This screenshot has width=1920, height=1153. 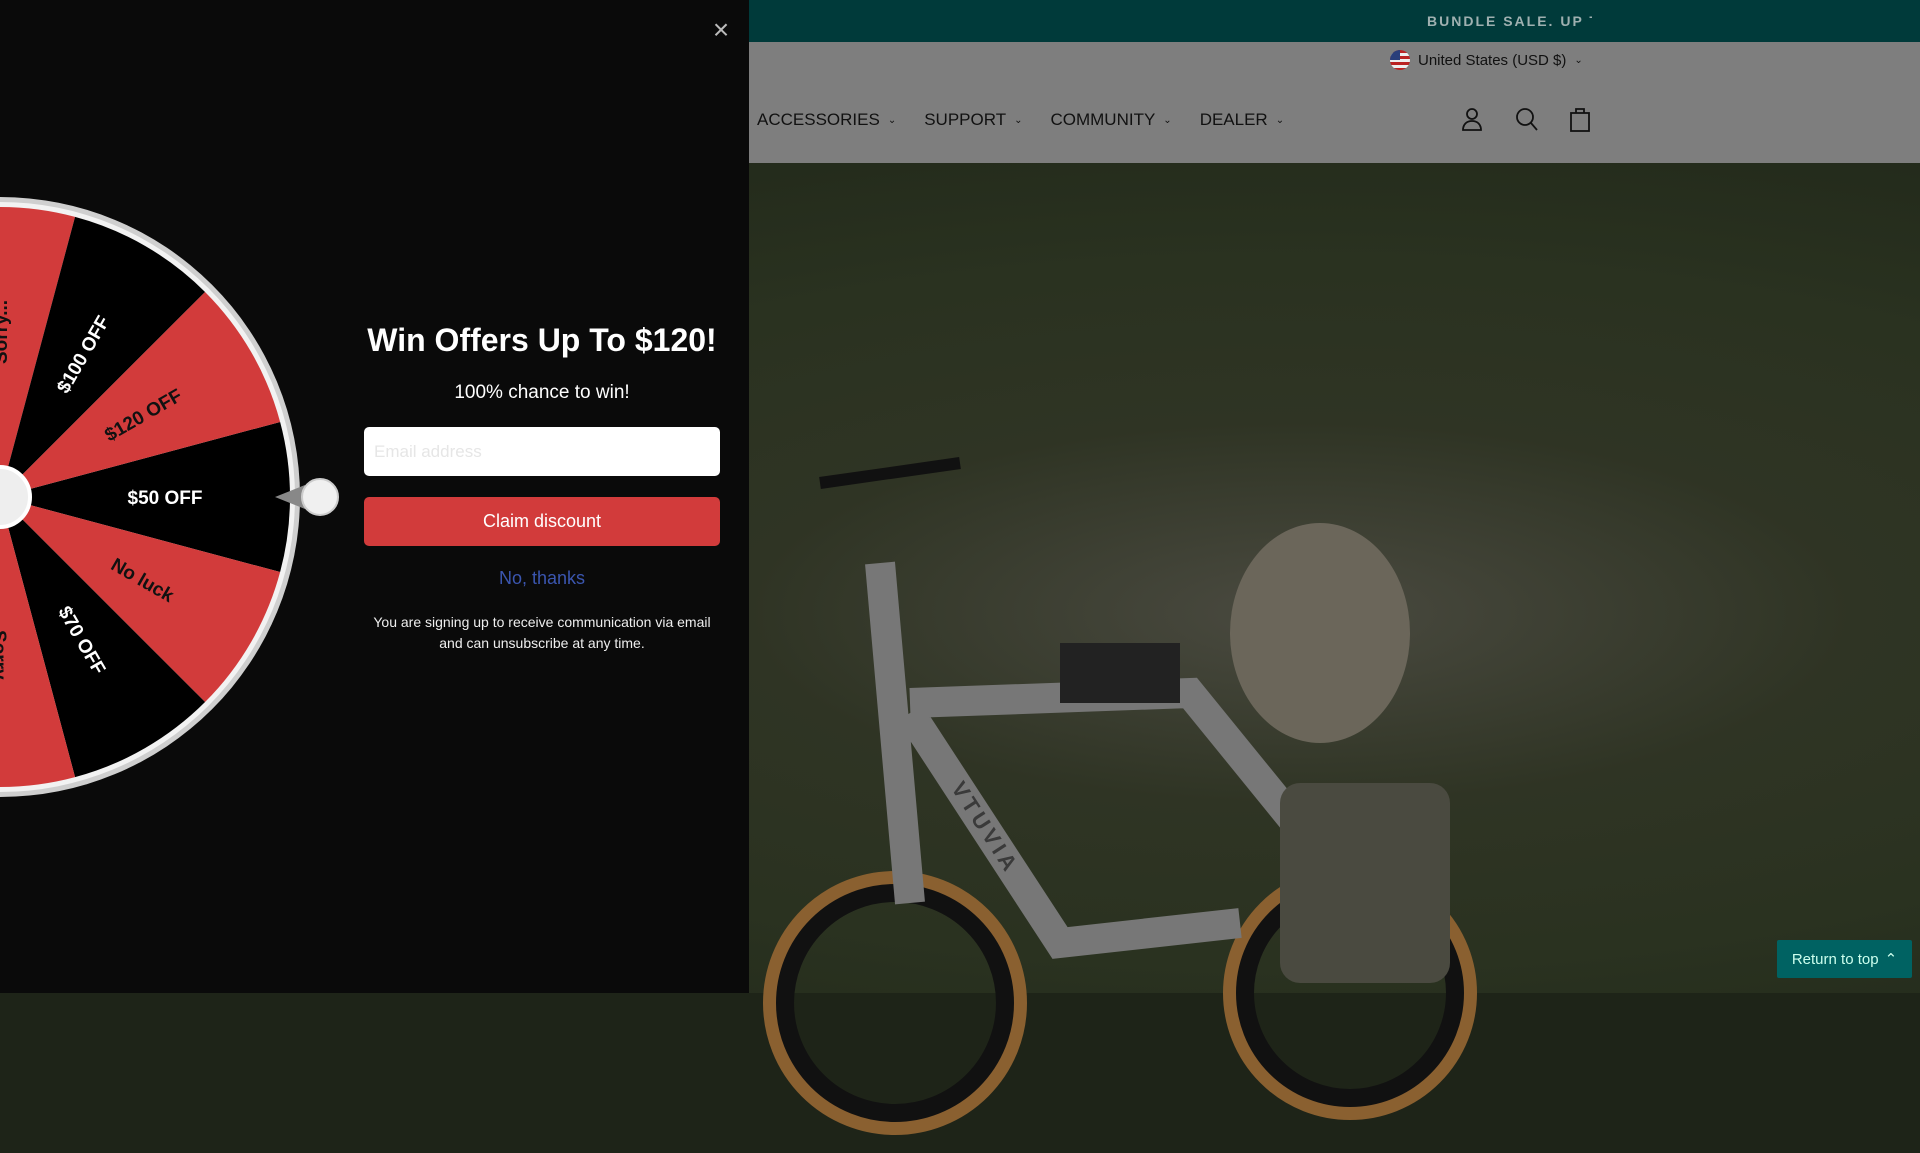 What do you see at coordinates (542, 578) in the screenshot?
I see `no-thanks-link: No, thanks` at bounding box center [542, 578].